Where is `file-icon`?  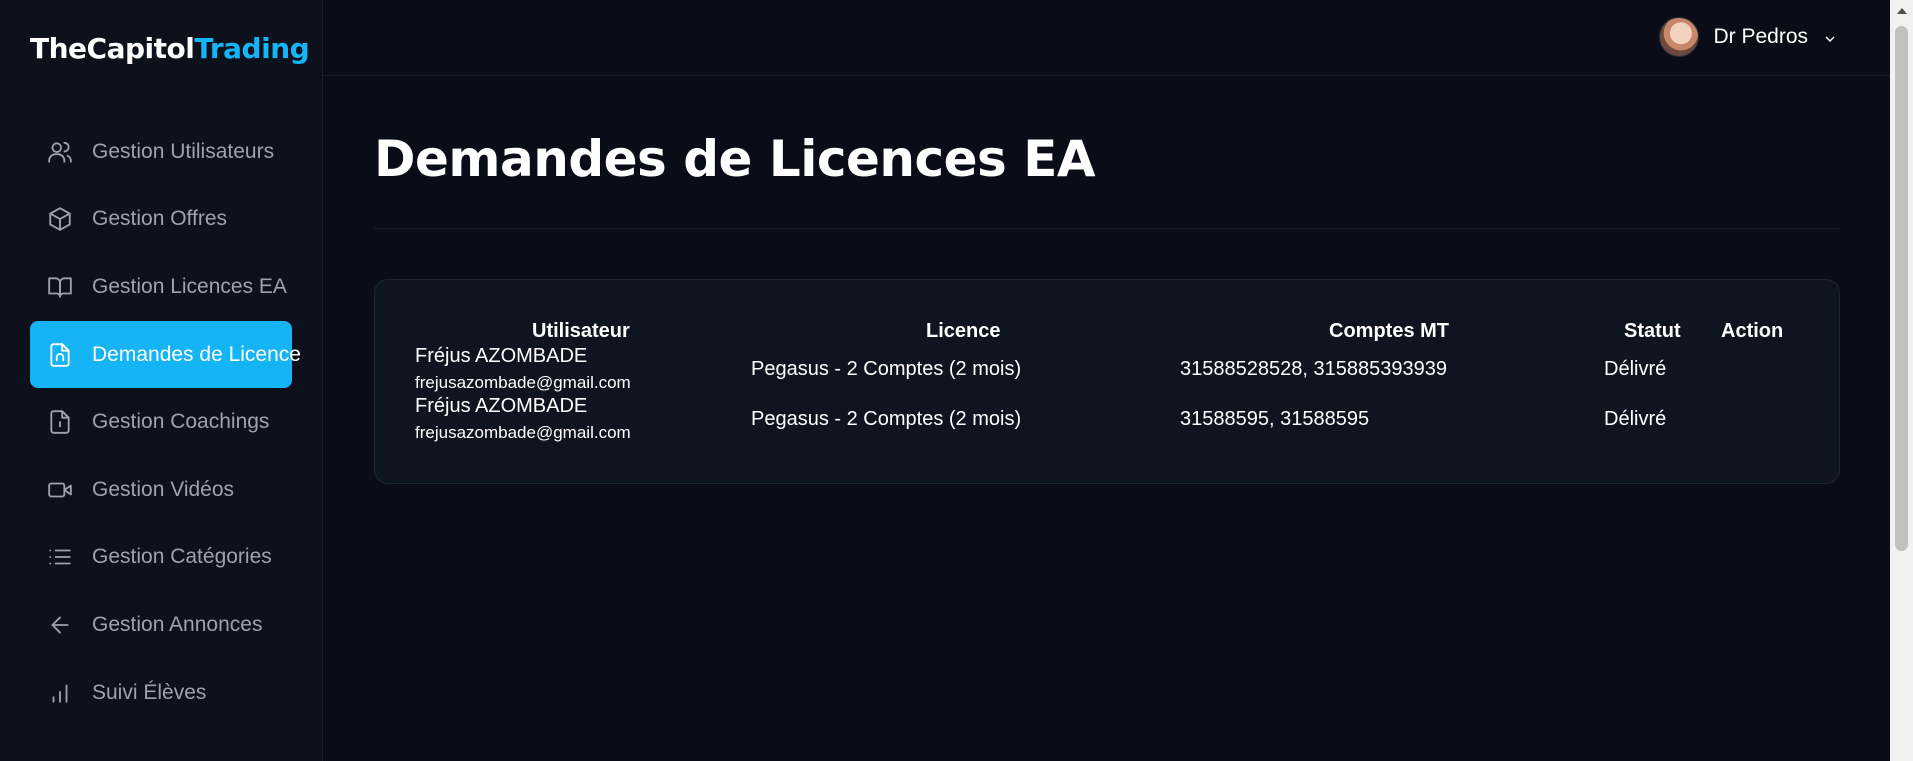
file-icon is located at coordinates (60, 422).